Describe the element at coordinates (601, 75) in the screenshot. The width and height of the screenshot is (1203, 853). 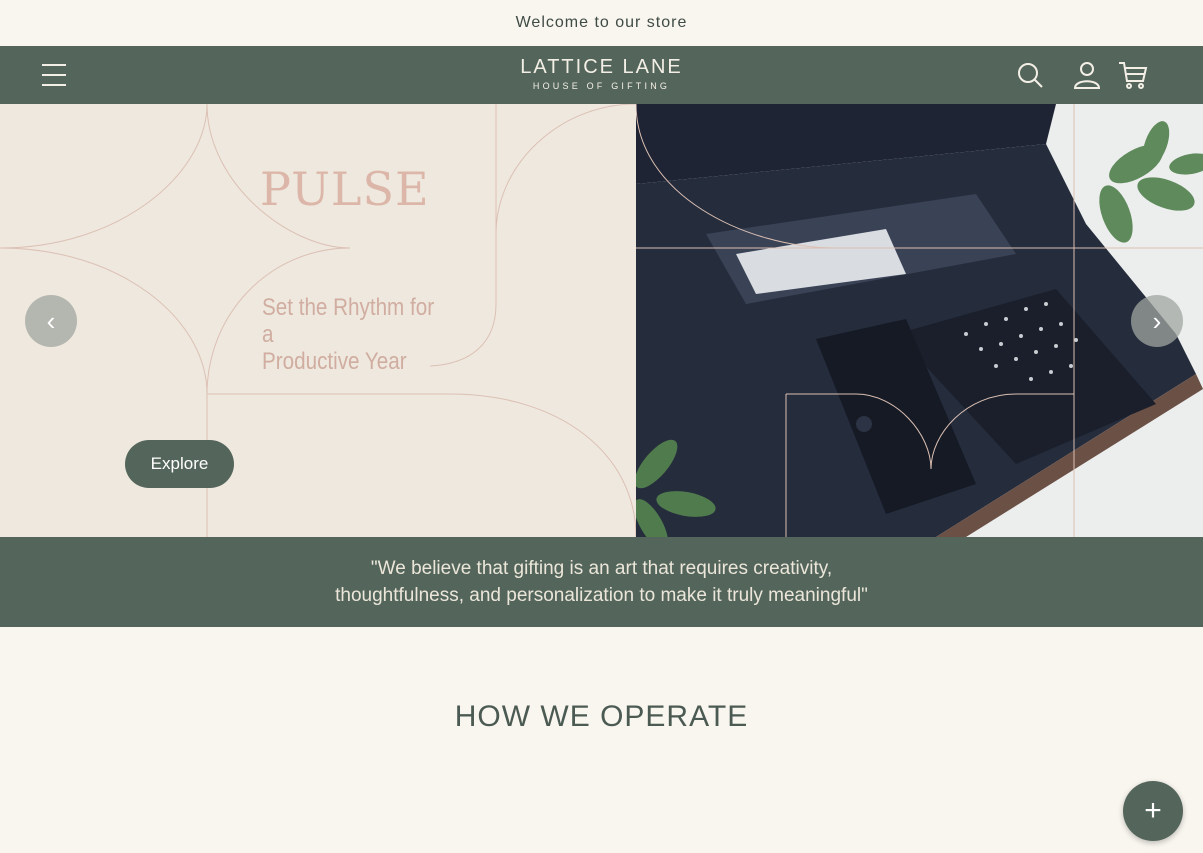
I see `site-header: LATTICE LANE HOUSE OF GIFTING` at that location.